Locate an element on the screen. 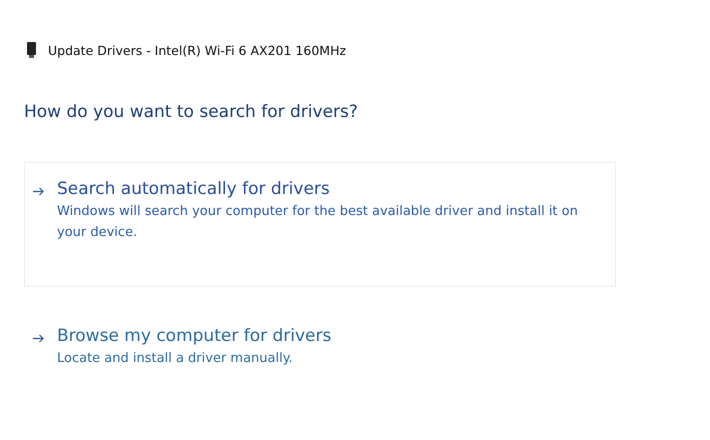 The image size is (710, 440). option-link: Browse my computer for drivers Locate and install a driver manually. is located at coordinates (320, 339).